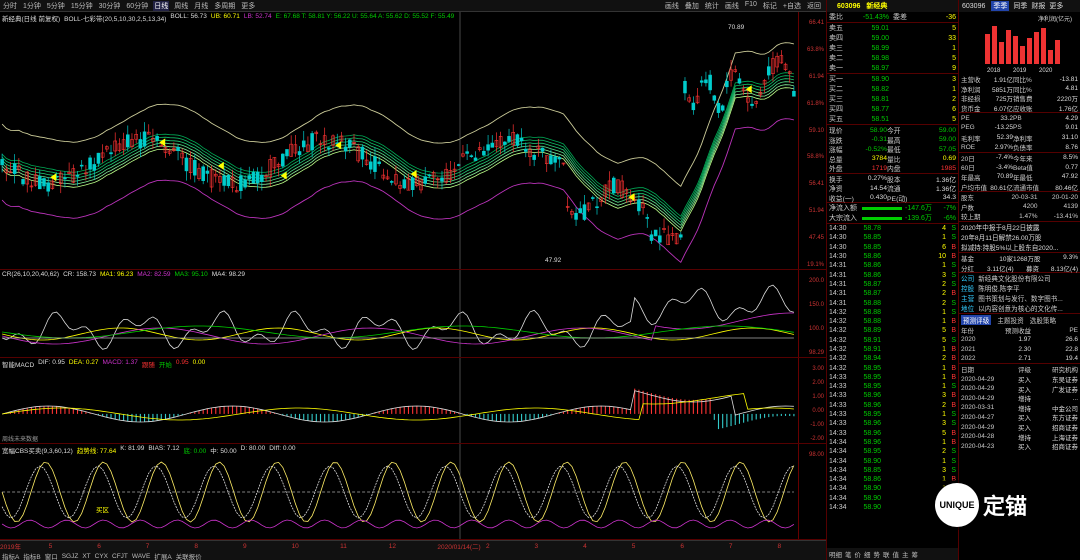 This screenshot has width=1080, height=560. What do you see at coordinates (30, 274) in the screenshot?
I see `cr-title: CR(26,10,20,40,62)` at bounding box center [30, 274].